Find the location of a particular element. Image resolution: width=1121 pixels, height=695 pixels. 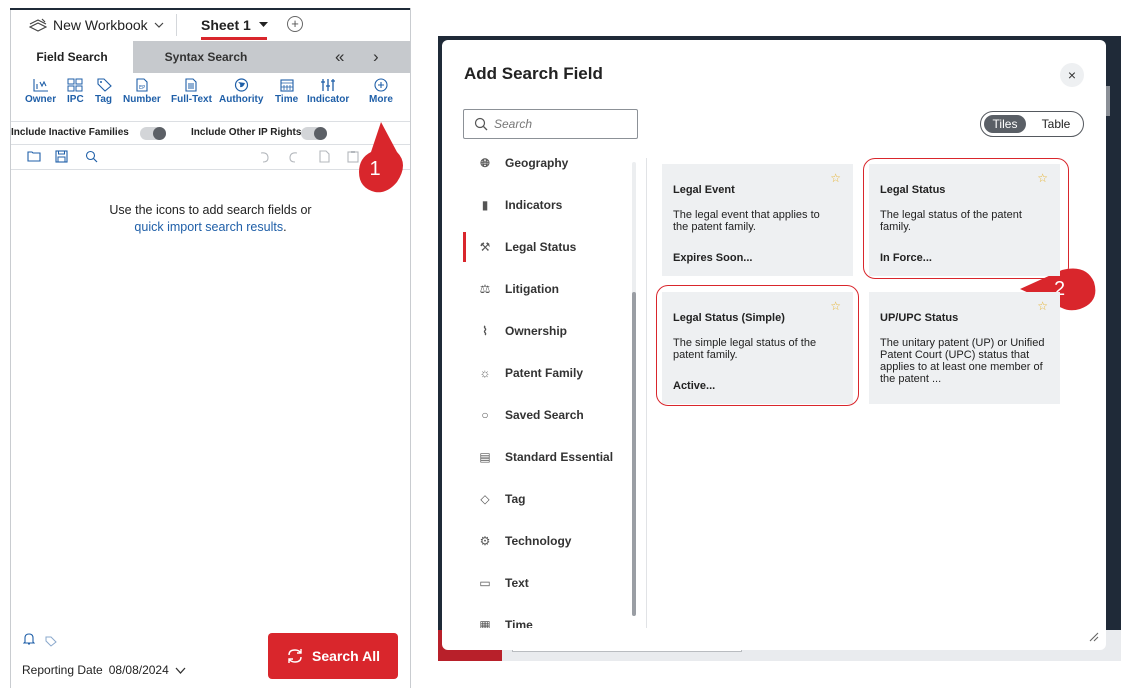

bar-chart-icon: ▮ is located at coordinates (485, 205).